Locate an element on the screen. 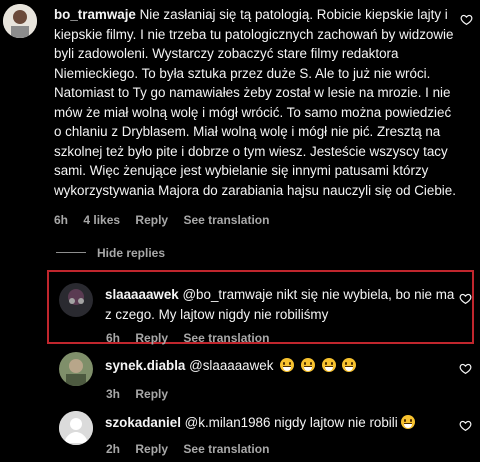 This screenshot has height=462, width=480. hide-replies-button: Hide replies is located at coordinates (131, 254).